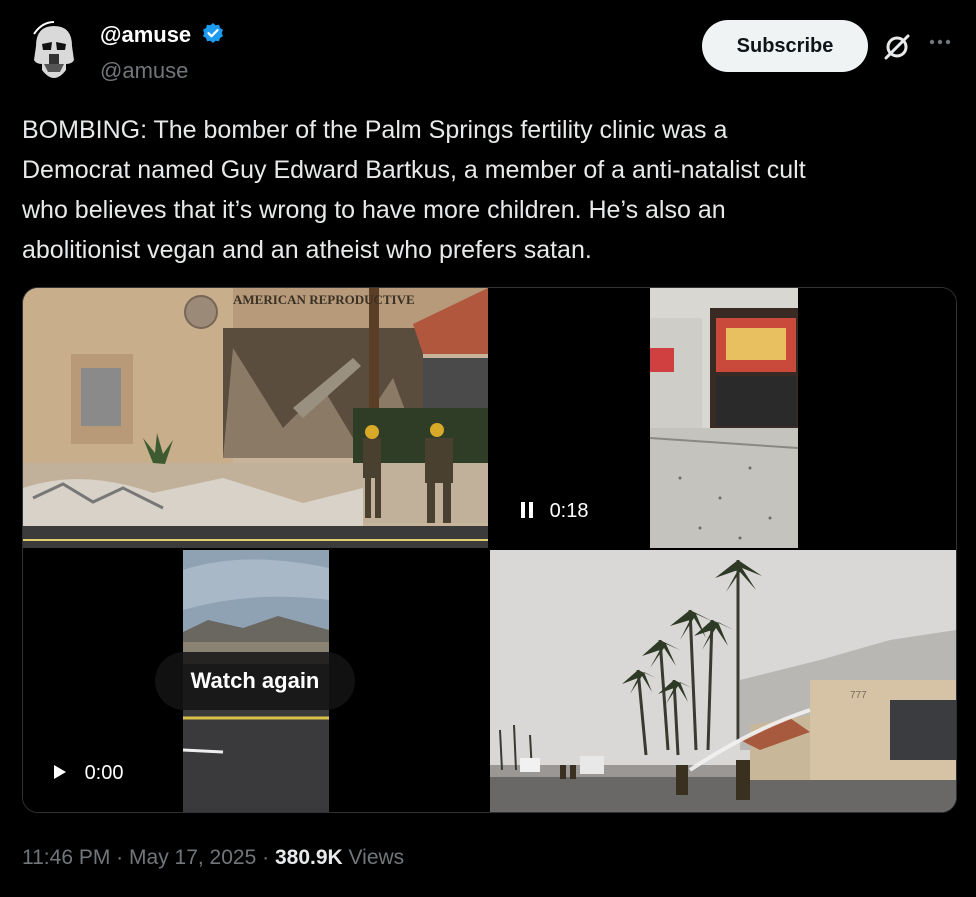 The height and width of the screenshot is (897, 976). I want to click on tweet-footer: 11:46 PM · May 17, 2025 · 380.9K Views, so click(213, 858).